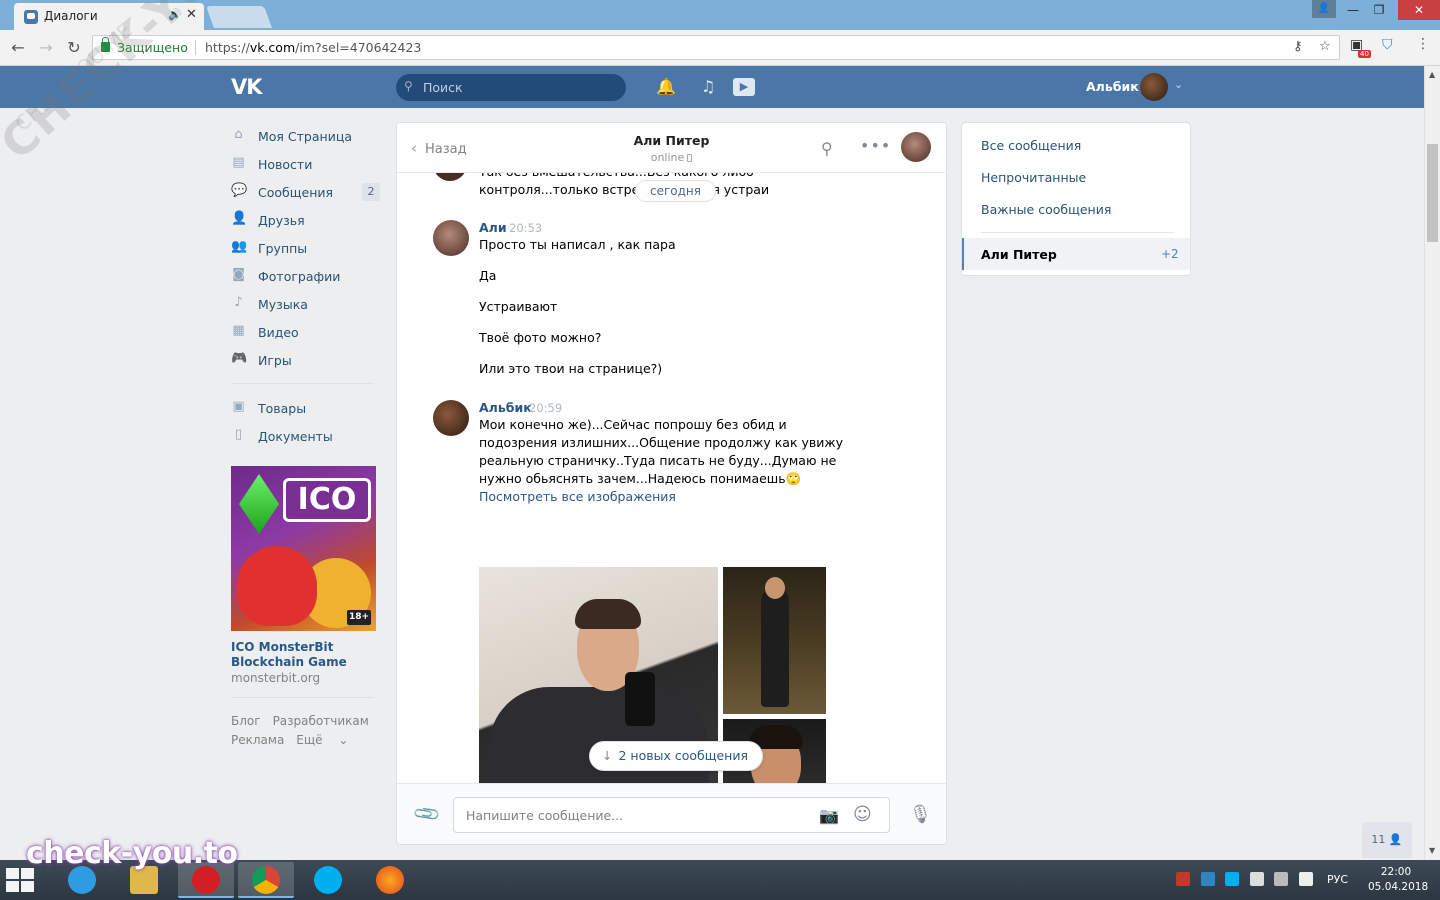 This screenshot has width=1440, height=900. What do you see at coordinates (540, 337) in the screenshot?
I see `message-line: Твоё фото можно?` at bounding box center [540, 337].